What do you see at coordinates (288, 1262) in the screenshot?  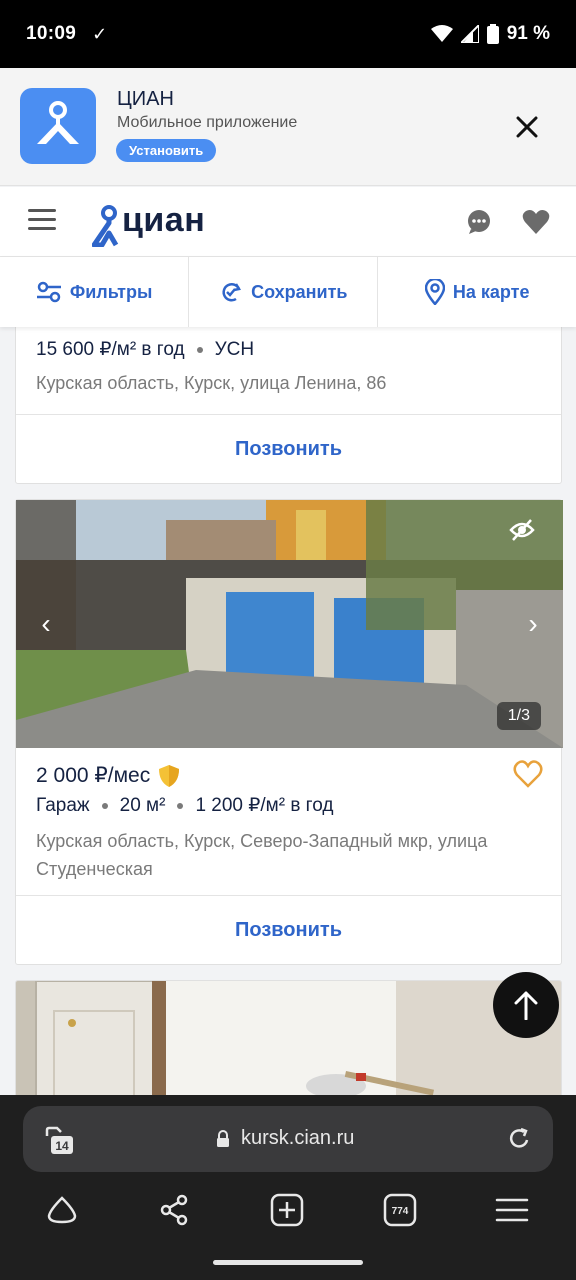 I see `gesture-home-indicator` at bounding box center [288, 1262].